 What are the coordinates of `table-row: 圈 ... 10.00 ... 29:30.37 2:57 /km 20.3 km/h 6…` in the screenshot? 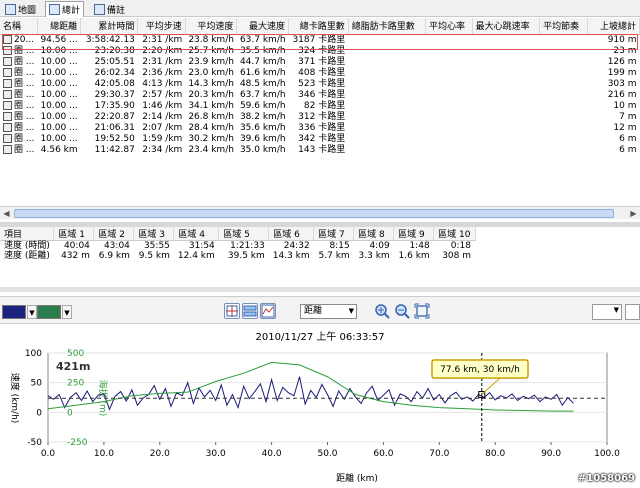 It's located at (320, 95).